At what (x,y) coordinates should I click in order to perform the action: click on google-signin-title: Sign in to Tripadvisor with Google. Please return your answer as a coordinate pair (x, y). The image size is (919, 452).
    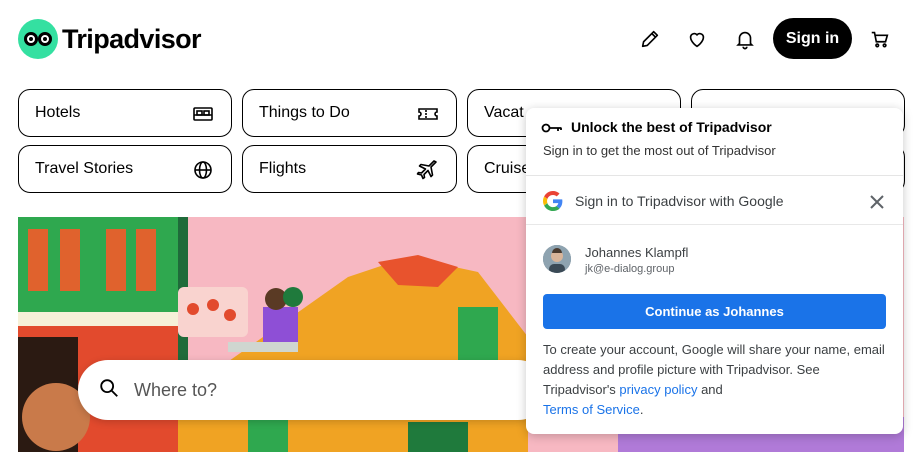
    Looking at the image, I should click on (679, 201).